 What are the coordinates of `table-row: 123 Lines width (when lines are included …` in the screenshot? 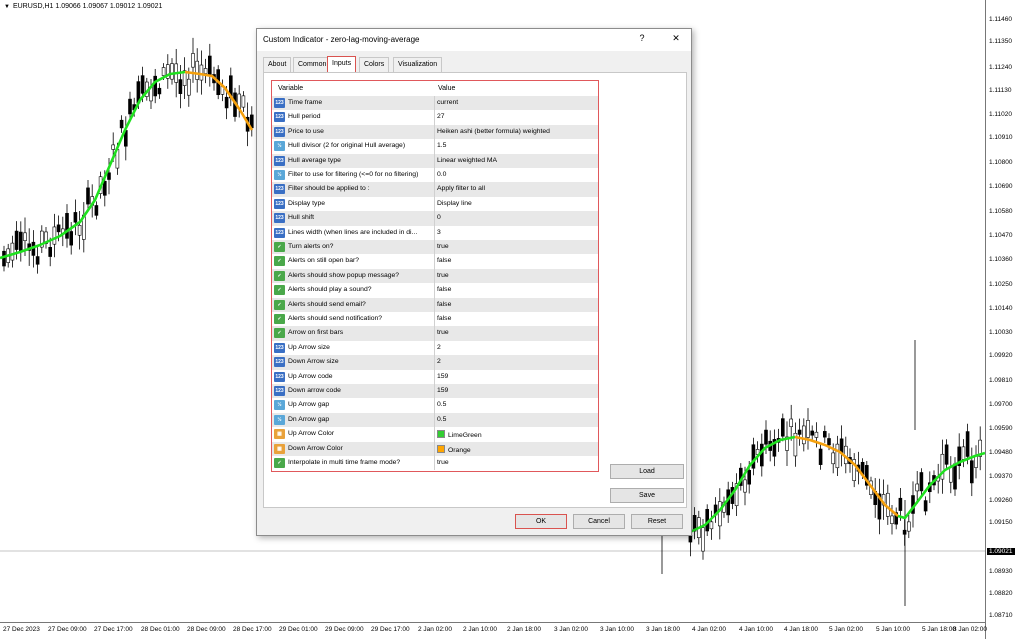 It's located at (435, 232).